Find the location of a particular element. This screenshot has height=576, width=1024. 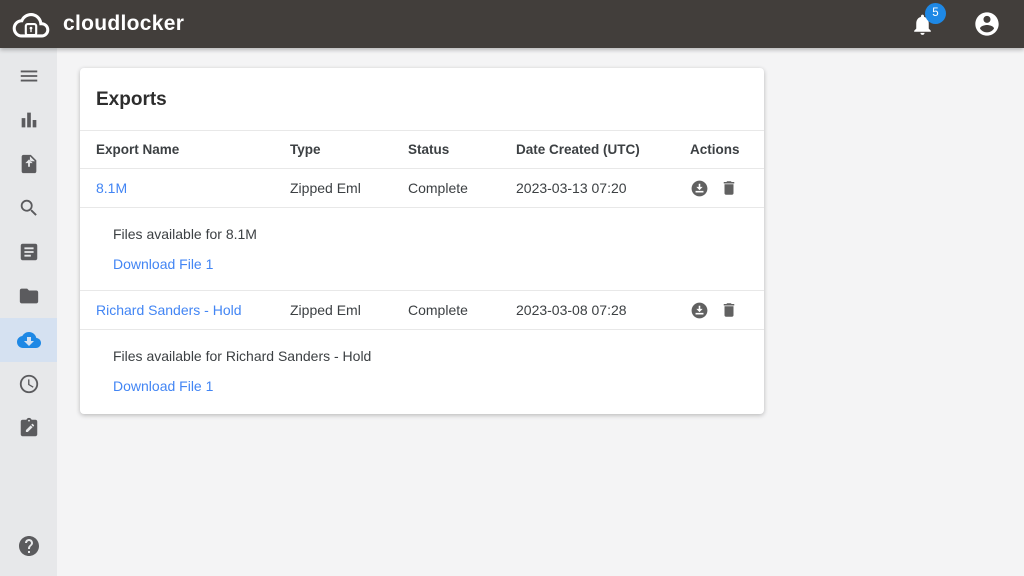

sidebar-item-exports is located at coordinates (28, 340).